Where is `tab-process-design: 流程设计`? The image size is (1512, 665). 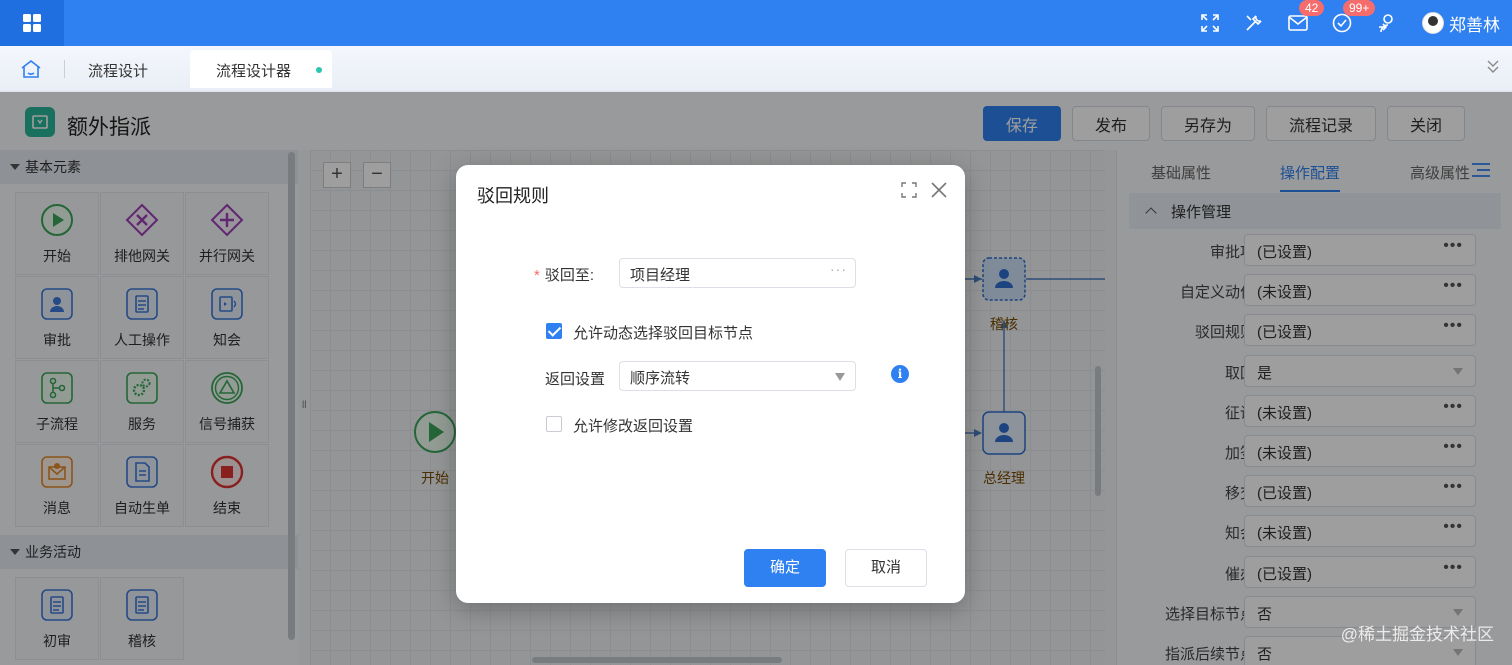
tab-process-design: 流程设计 is located at coordinates (118, 70).